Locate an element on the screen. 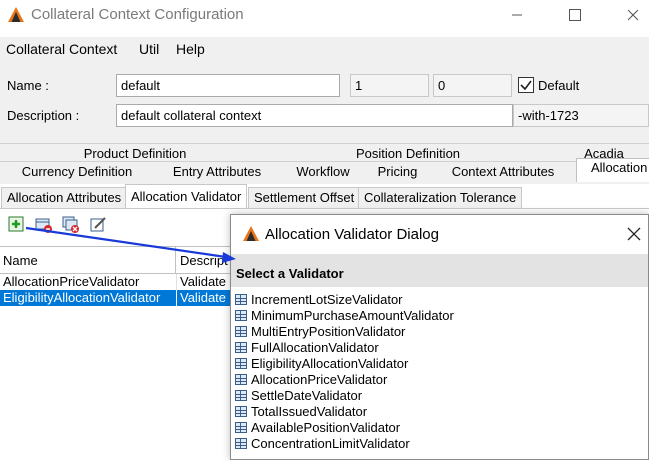 Image resolution: width=649 pixels, height=460 pixels. table-row-selected: EligibilityAllocationValidator Validate is located at coordinates (120, 298).